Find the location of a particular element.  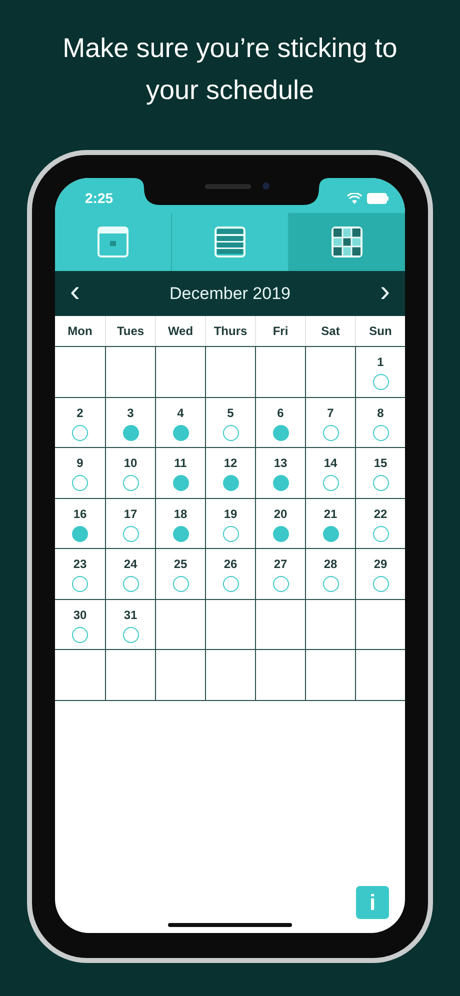

day-number: 1 is located at coordinates (380, 362).